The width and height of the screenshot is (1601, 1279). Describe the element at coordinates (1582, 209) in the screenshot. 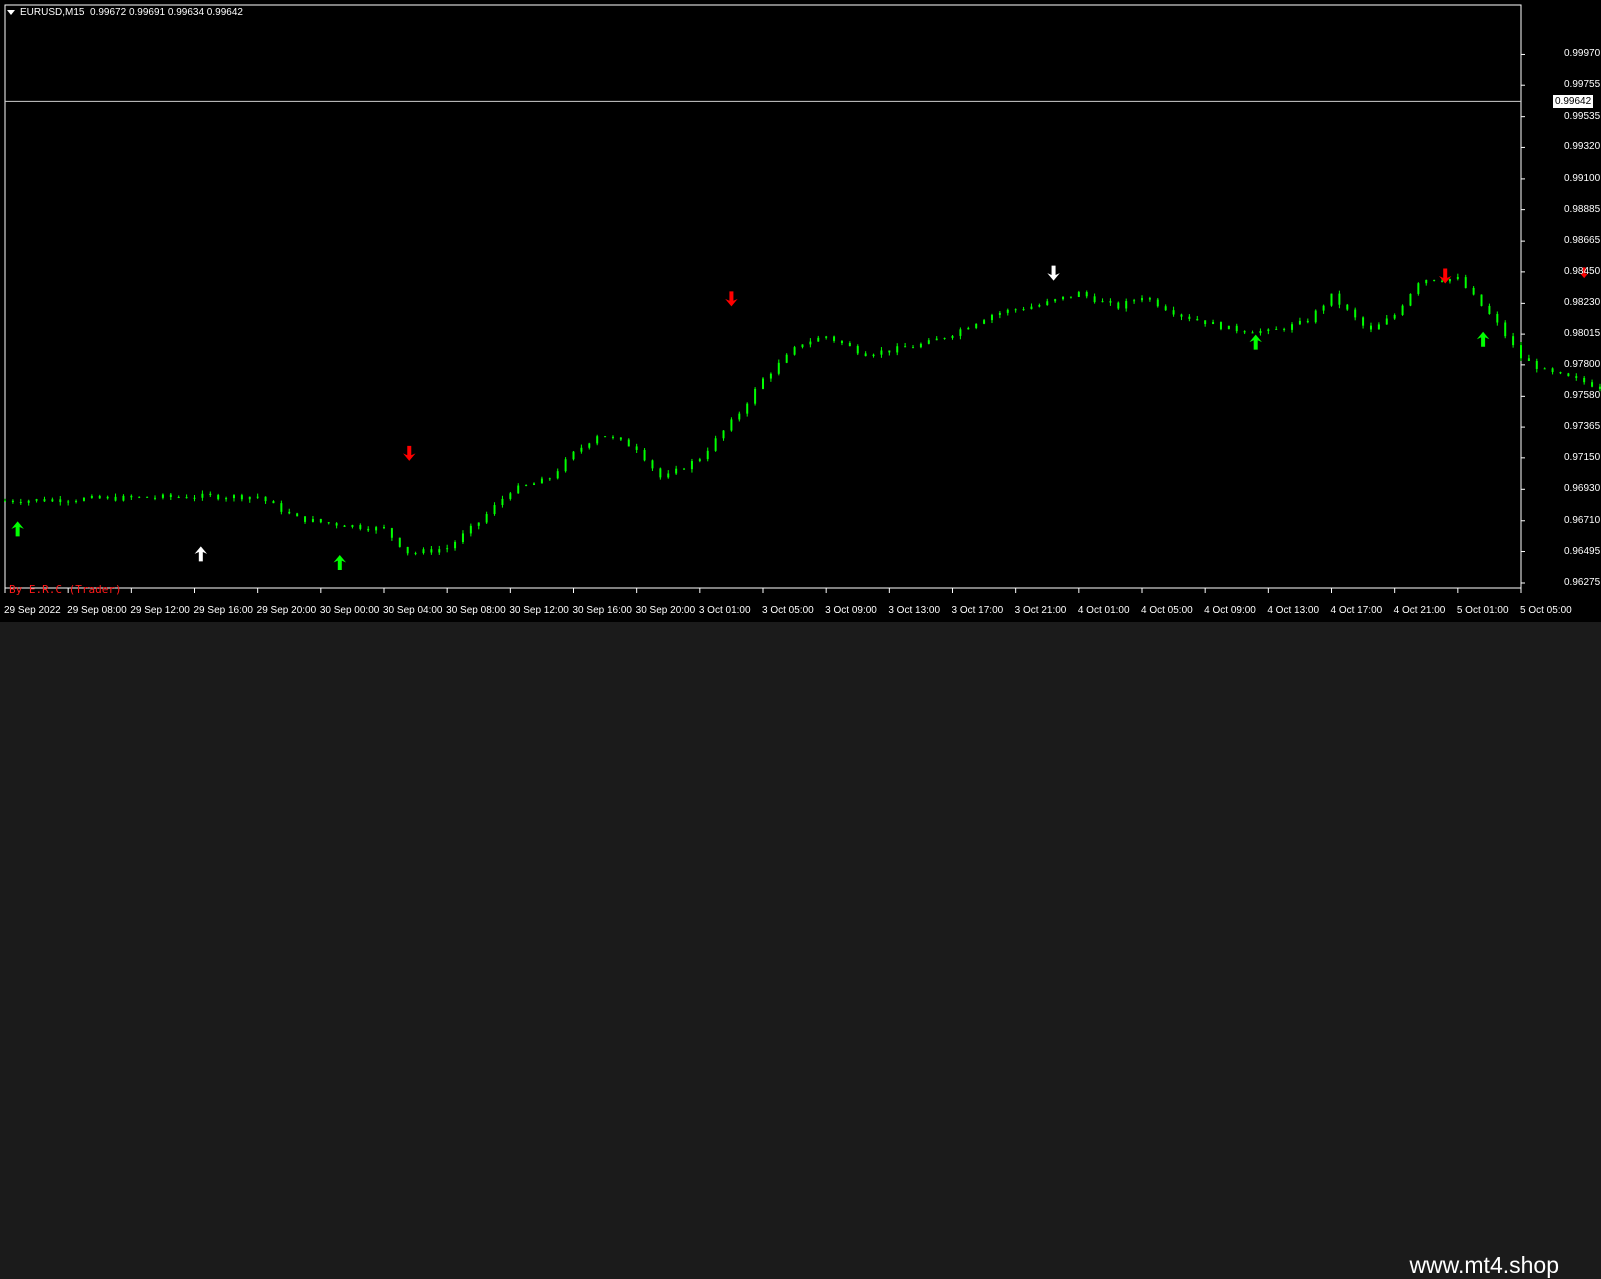

I see `y-tick-label: 0.98885` at that location.